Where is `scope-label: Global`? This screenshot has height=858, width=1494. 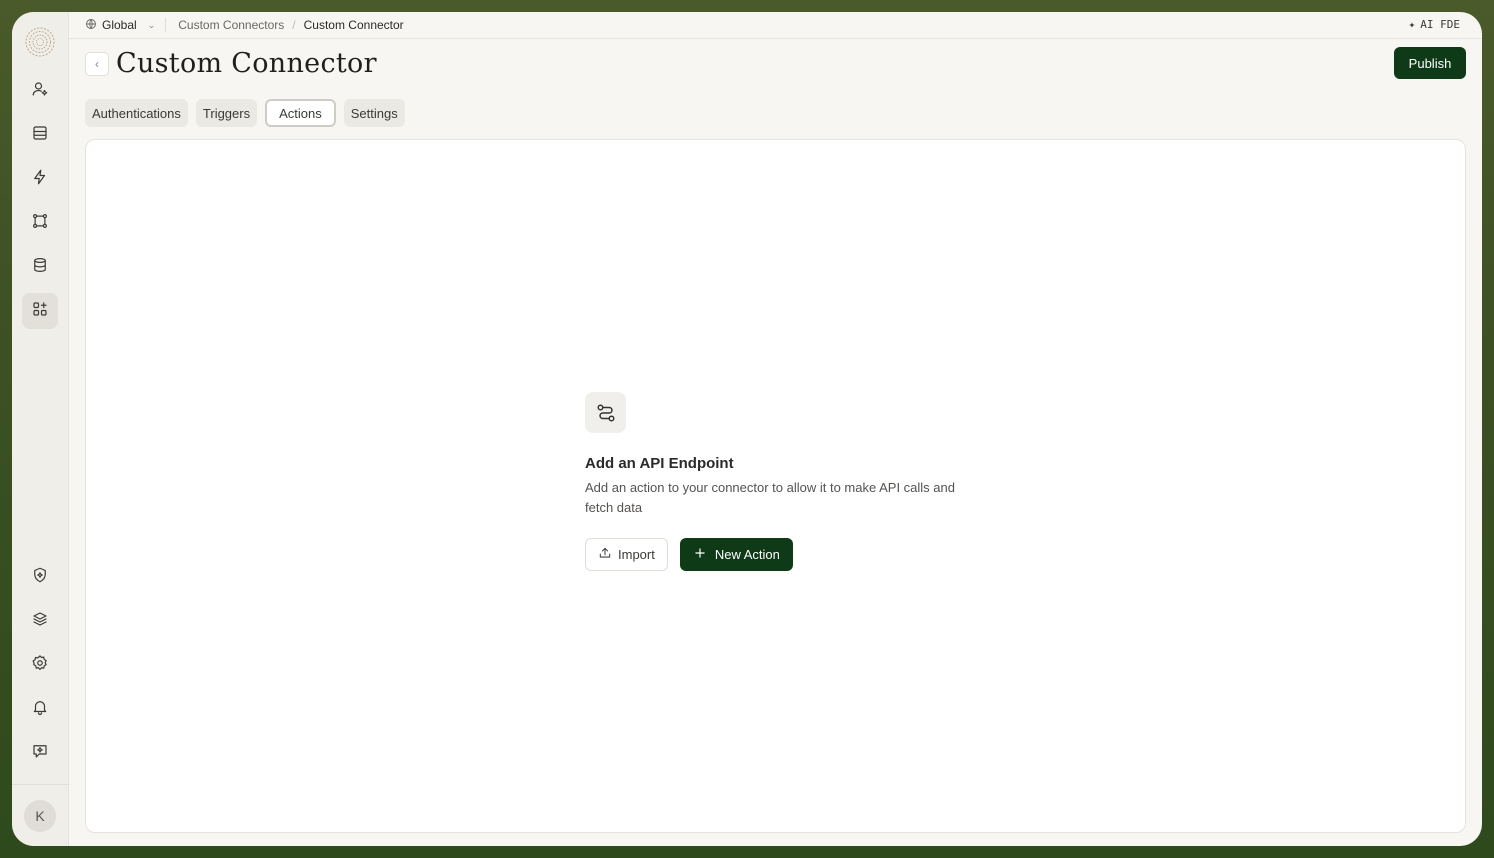
scope-label: Global is located at coordinates (119, 25).